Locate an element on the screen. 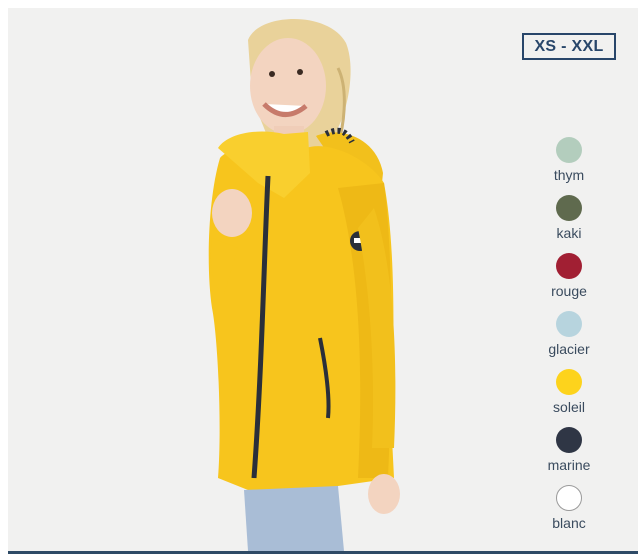 The height and width of the screenshot is (555, 638). swatch-label: kaki is located at coordinates (569, 233).